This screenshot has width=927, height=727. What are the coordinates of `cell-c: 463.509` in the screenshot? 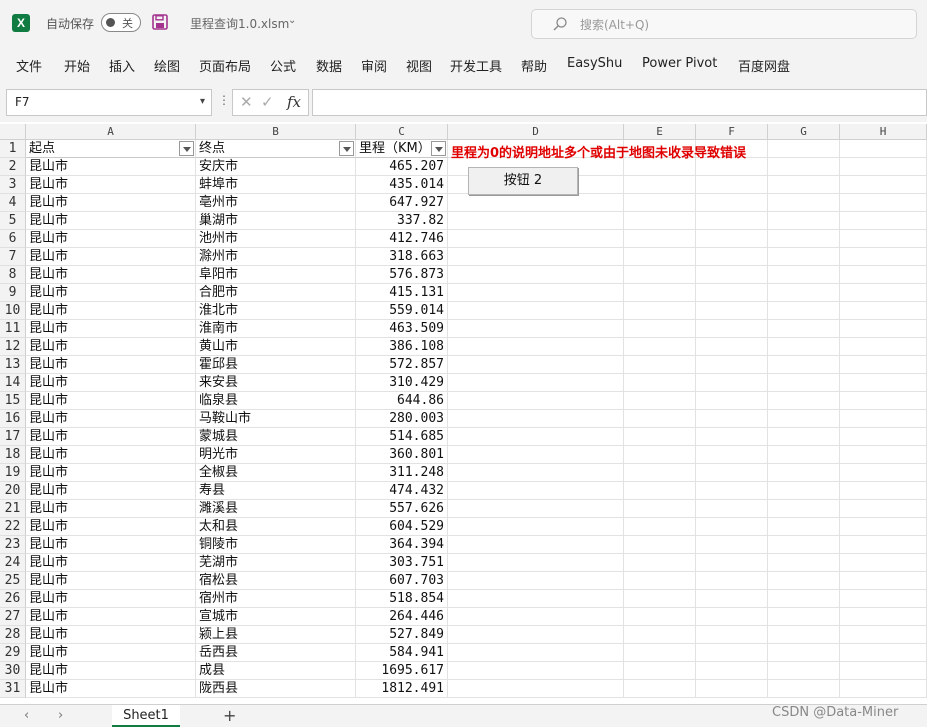 It's located at (402, 329).